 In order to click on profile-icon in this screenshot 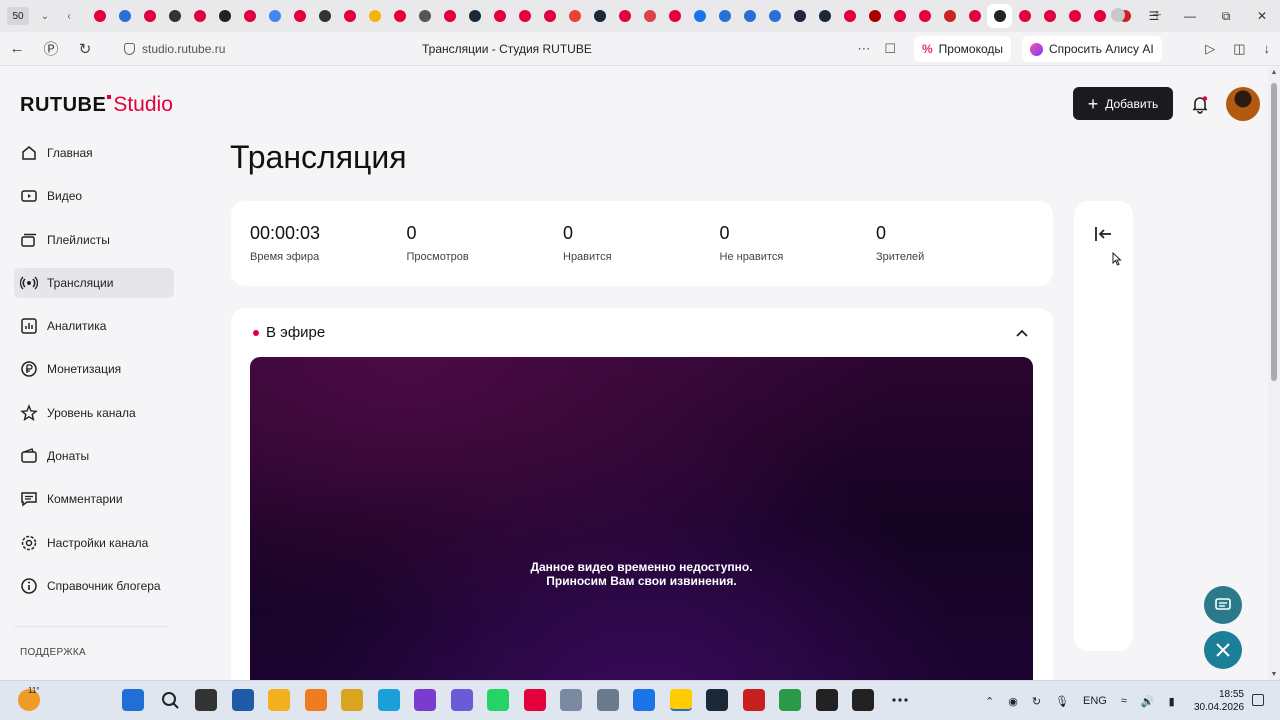, I will do `click(1118, 16)`.